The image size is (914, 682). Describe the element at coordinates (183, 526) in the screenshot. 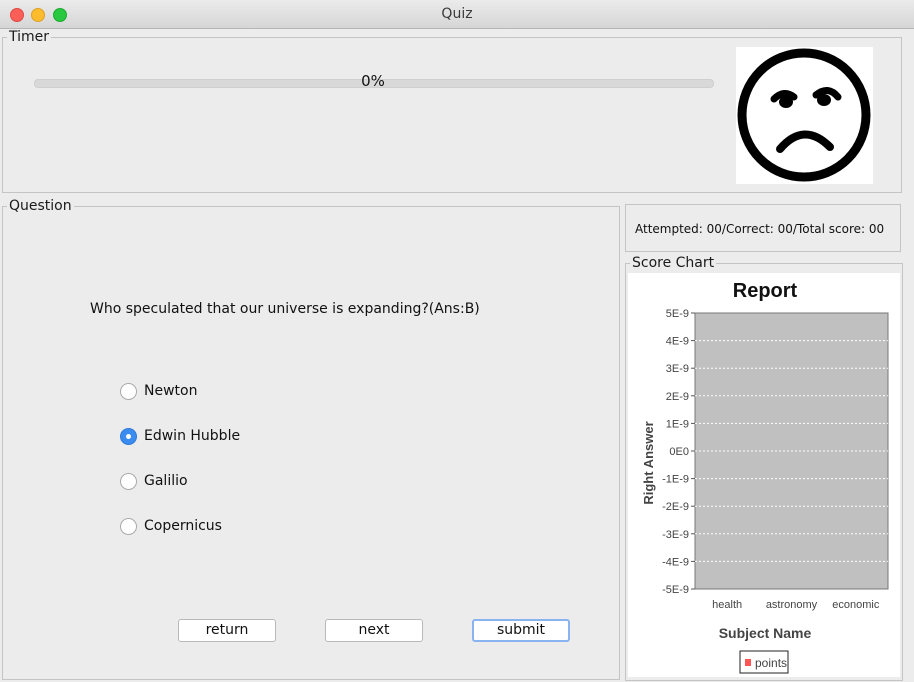

I see `option-label: Copernicus` at that location.